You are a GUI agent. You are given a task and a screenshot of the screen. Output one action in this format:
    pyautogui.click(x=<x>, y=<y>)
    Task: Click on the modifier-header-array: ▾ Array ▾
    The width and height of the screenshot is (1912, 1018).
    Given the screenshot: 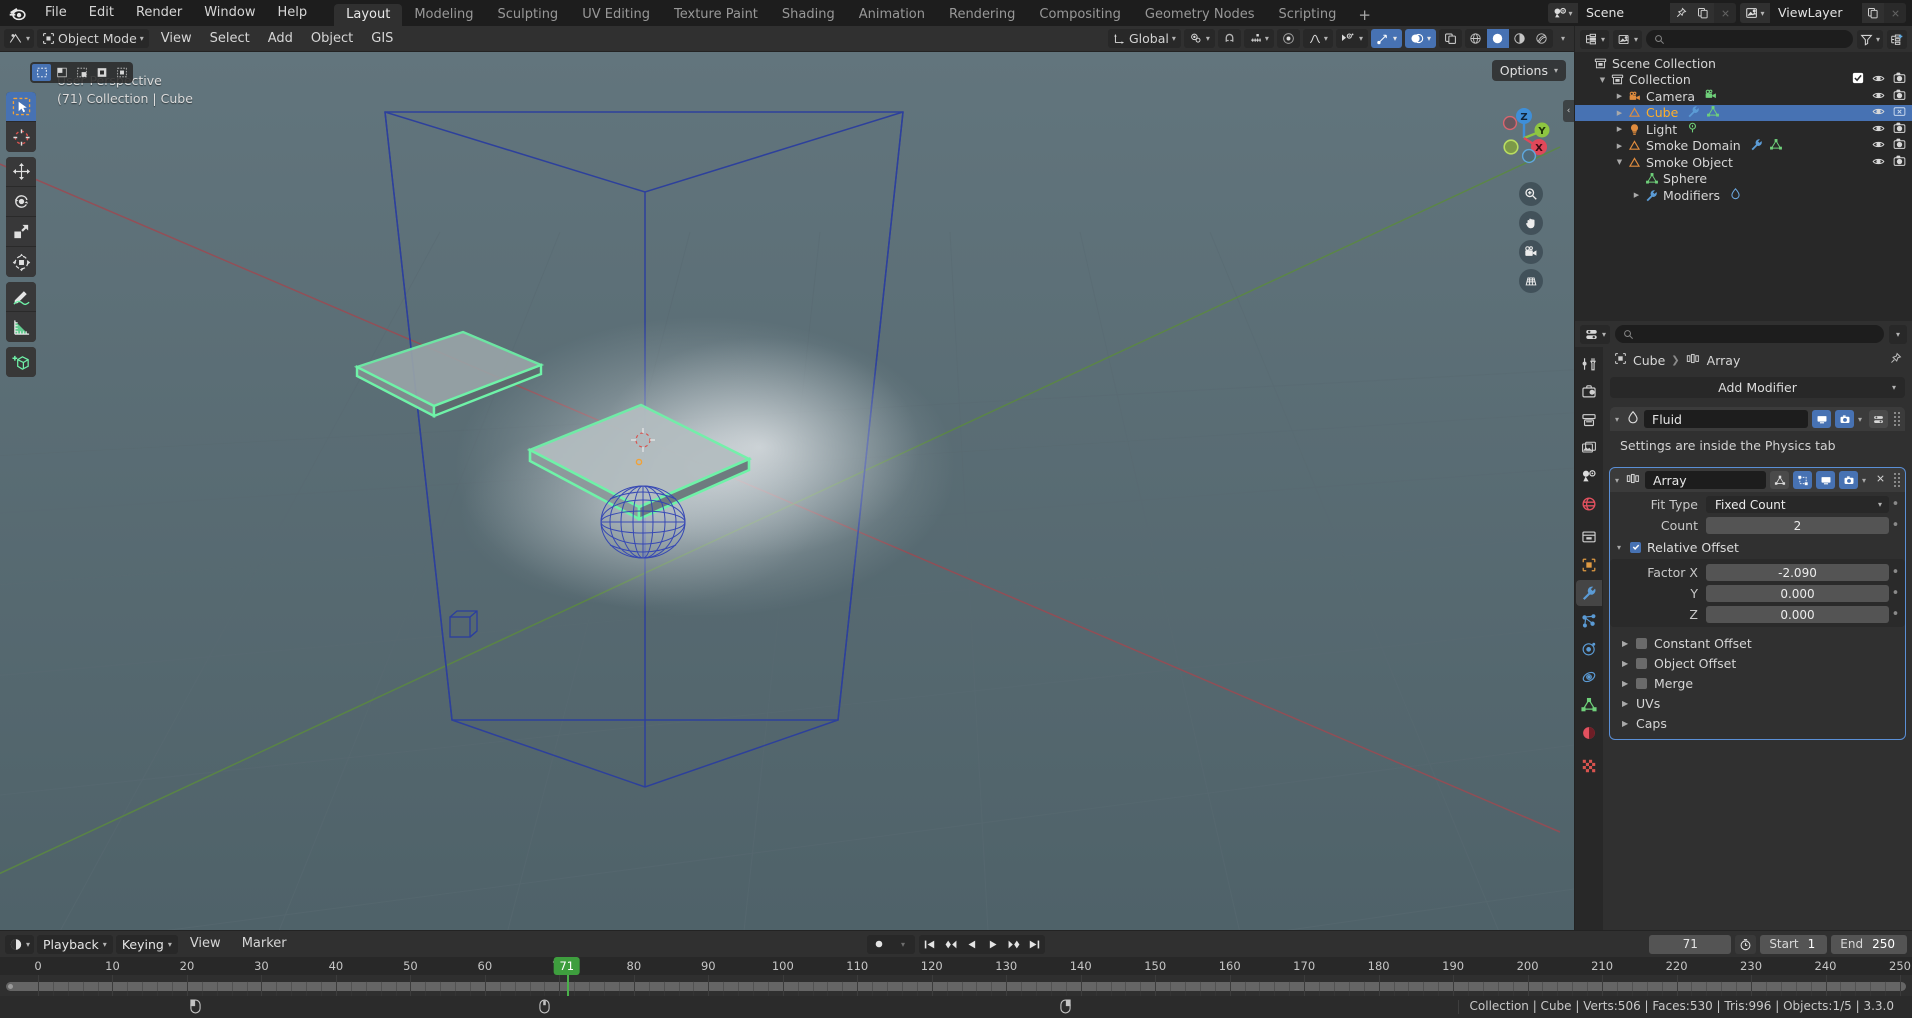 What is the action you would take?
    pyautogui.click(x=1757, y=480)
    